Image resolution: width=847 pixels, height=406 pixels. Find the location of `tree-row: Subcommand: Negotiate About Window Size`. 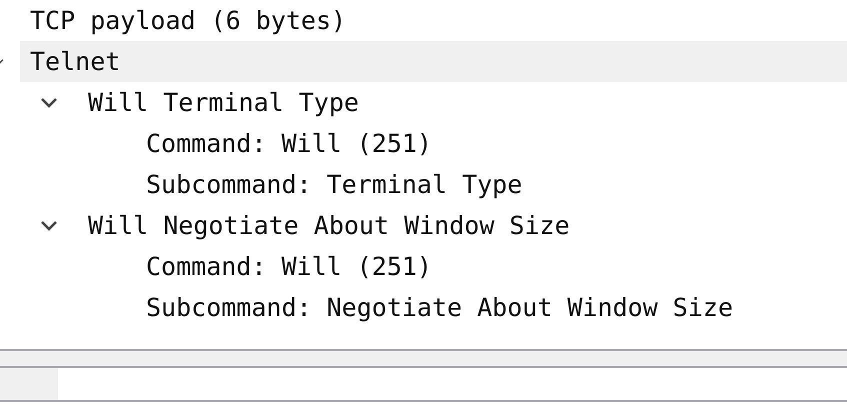

tree-row: Subcommand: Negotiate About Window Size is located at coordinates (433, 307).